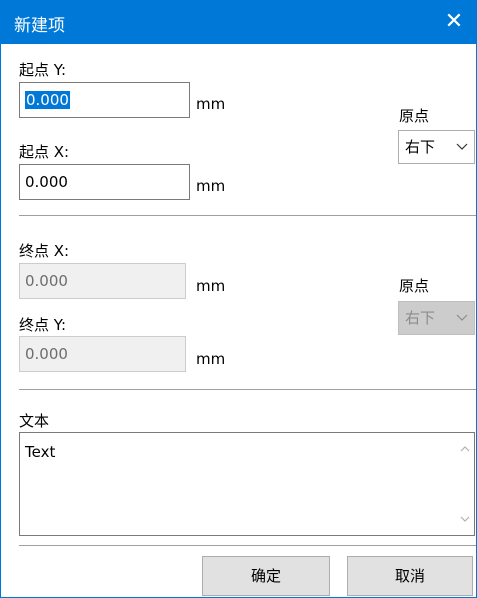  Describe the element at coordinates (410, 576) in the screenshot. I see `cancel-button: 取消` at that location.